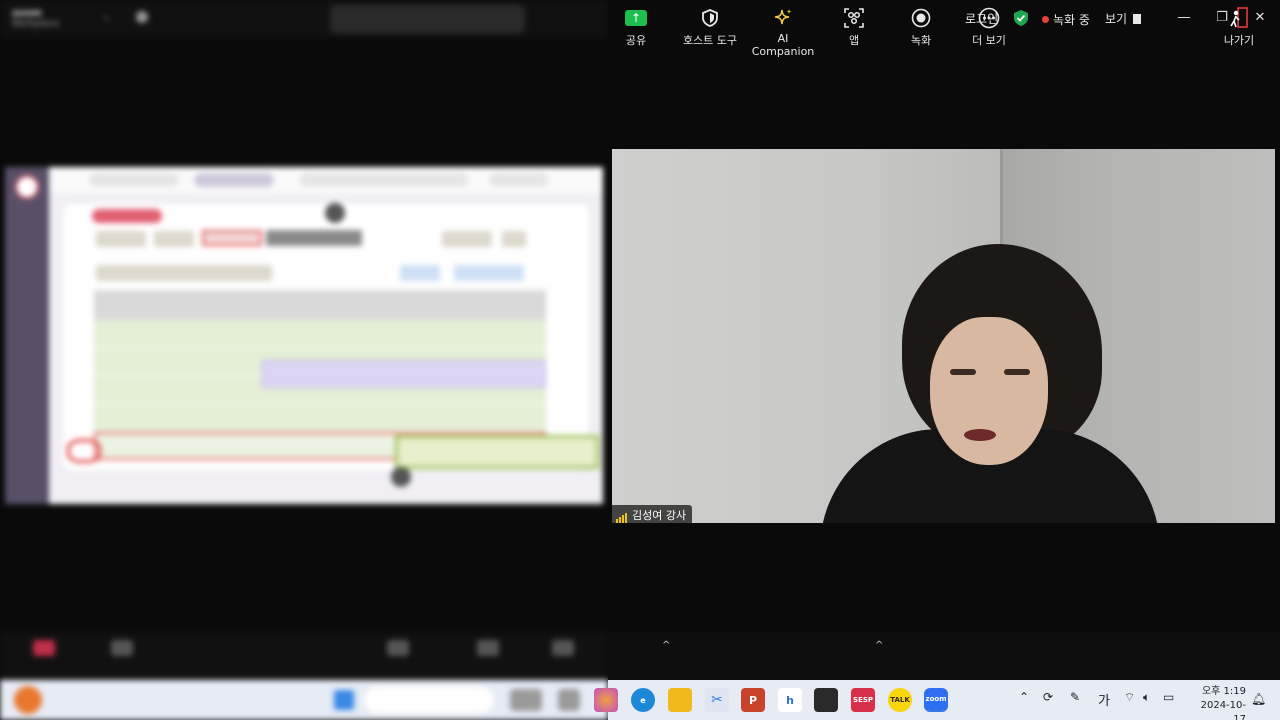  I want to click on notification-bell-icon: 🔔︎, so click(1258, 699).